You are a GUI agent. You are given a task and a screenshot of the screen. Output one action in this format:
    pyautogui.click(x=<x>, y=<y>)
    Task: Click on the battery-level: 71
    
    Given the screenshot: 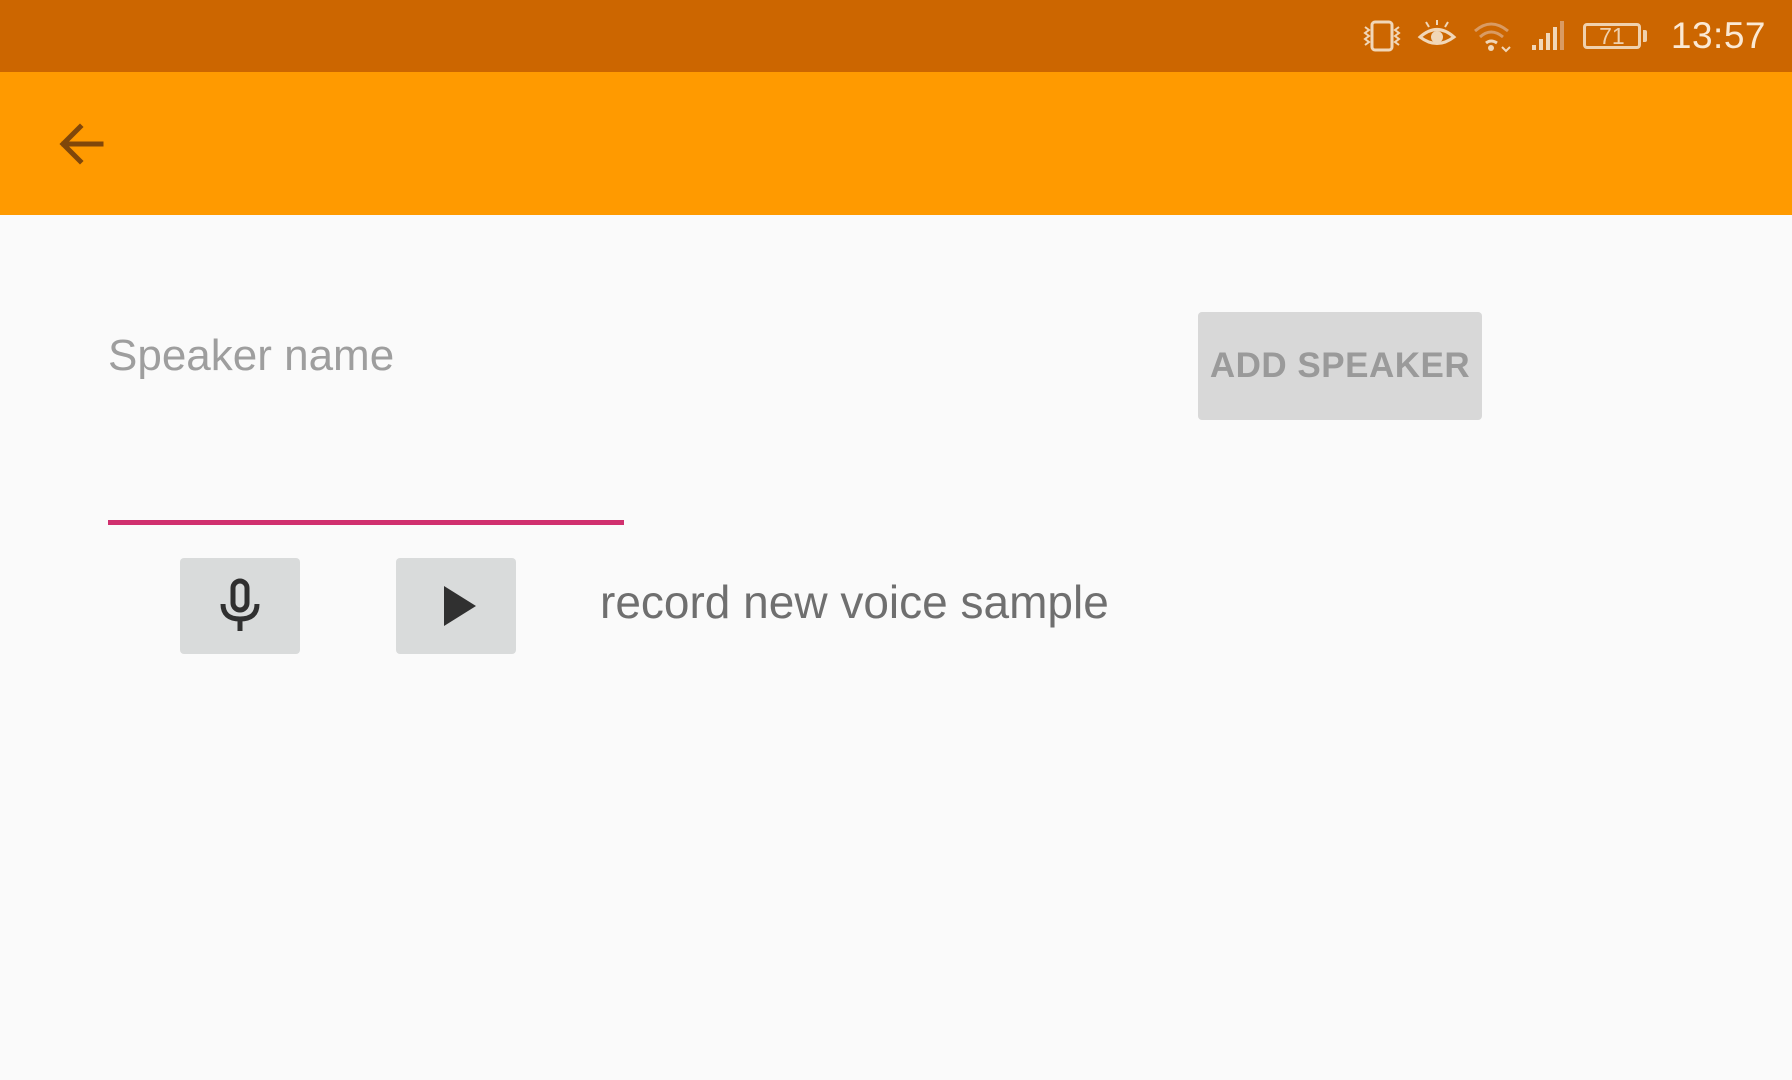 What is the action you would take?
    pyautogui.click(x=1611, y=36)
    